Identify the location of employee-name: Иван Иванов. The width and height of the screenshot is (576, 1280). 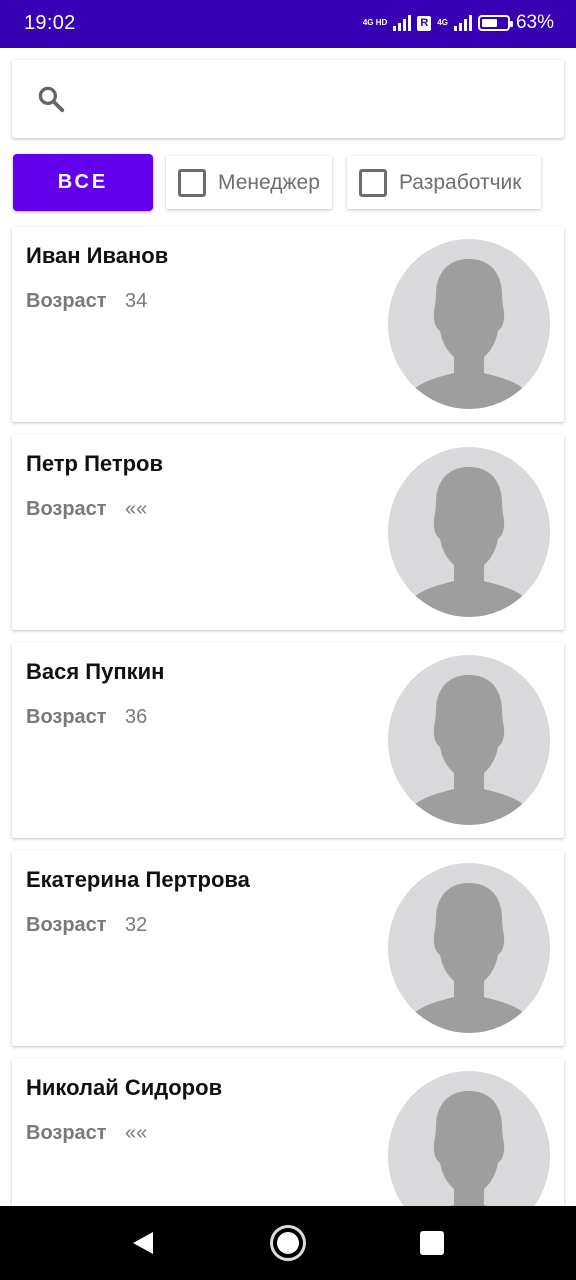
(97, 255).